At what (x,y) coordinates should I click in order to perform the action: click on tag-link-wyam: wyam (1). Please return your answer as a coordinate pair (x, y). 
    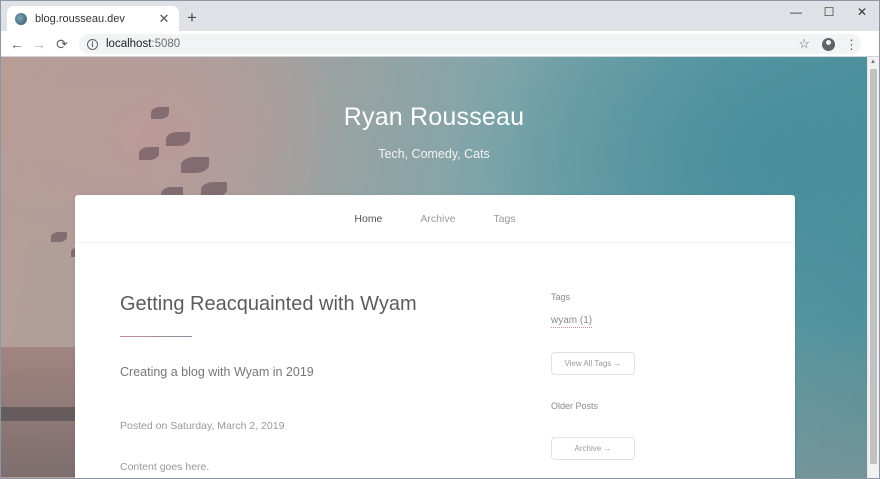
    Looking at the image, I should click on (572, 321).